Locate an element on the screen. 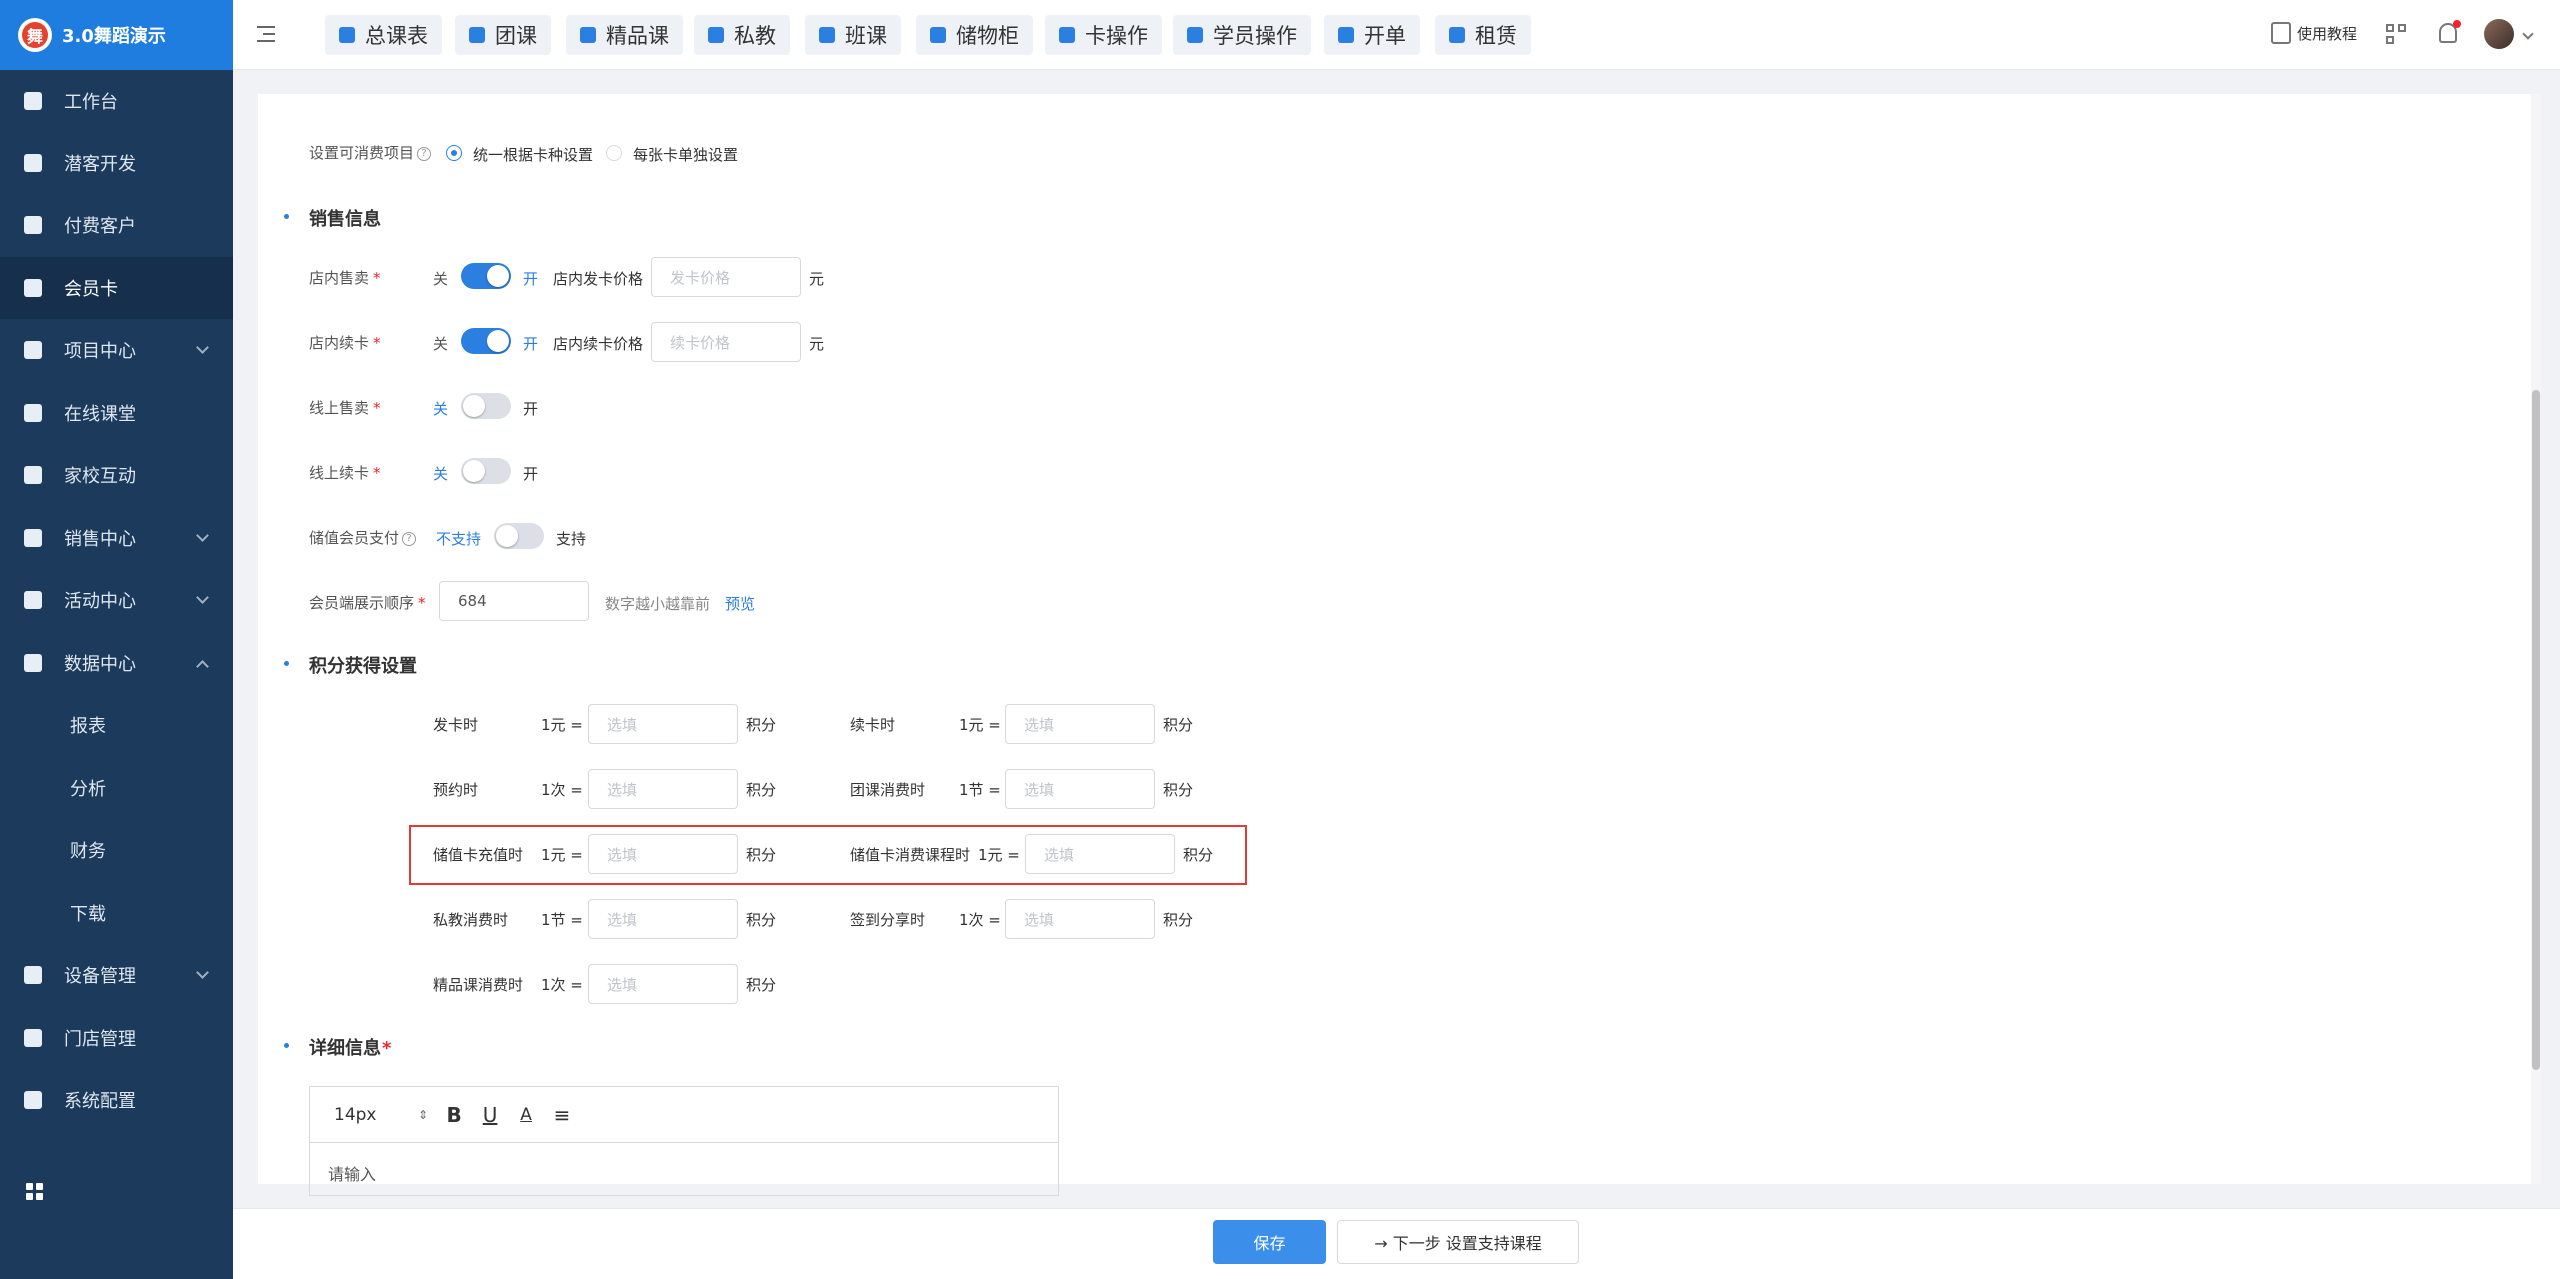 The width and height of the screenshot is (2560, 1279). sidebar-item-online-classroom: 在线课堂 is located at coordinates (116, 413).